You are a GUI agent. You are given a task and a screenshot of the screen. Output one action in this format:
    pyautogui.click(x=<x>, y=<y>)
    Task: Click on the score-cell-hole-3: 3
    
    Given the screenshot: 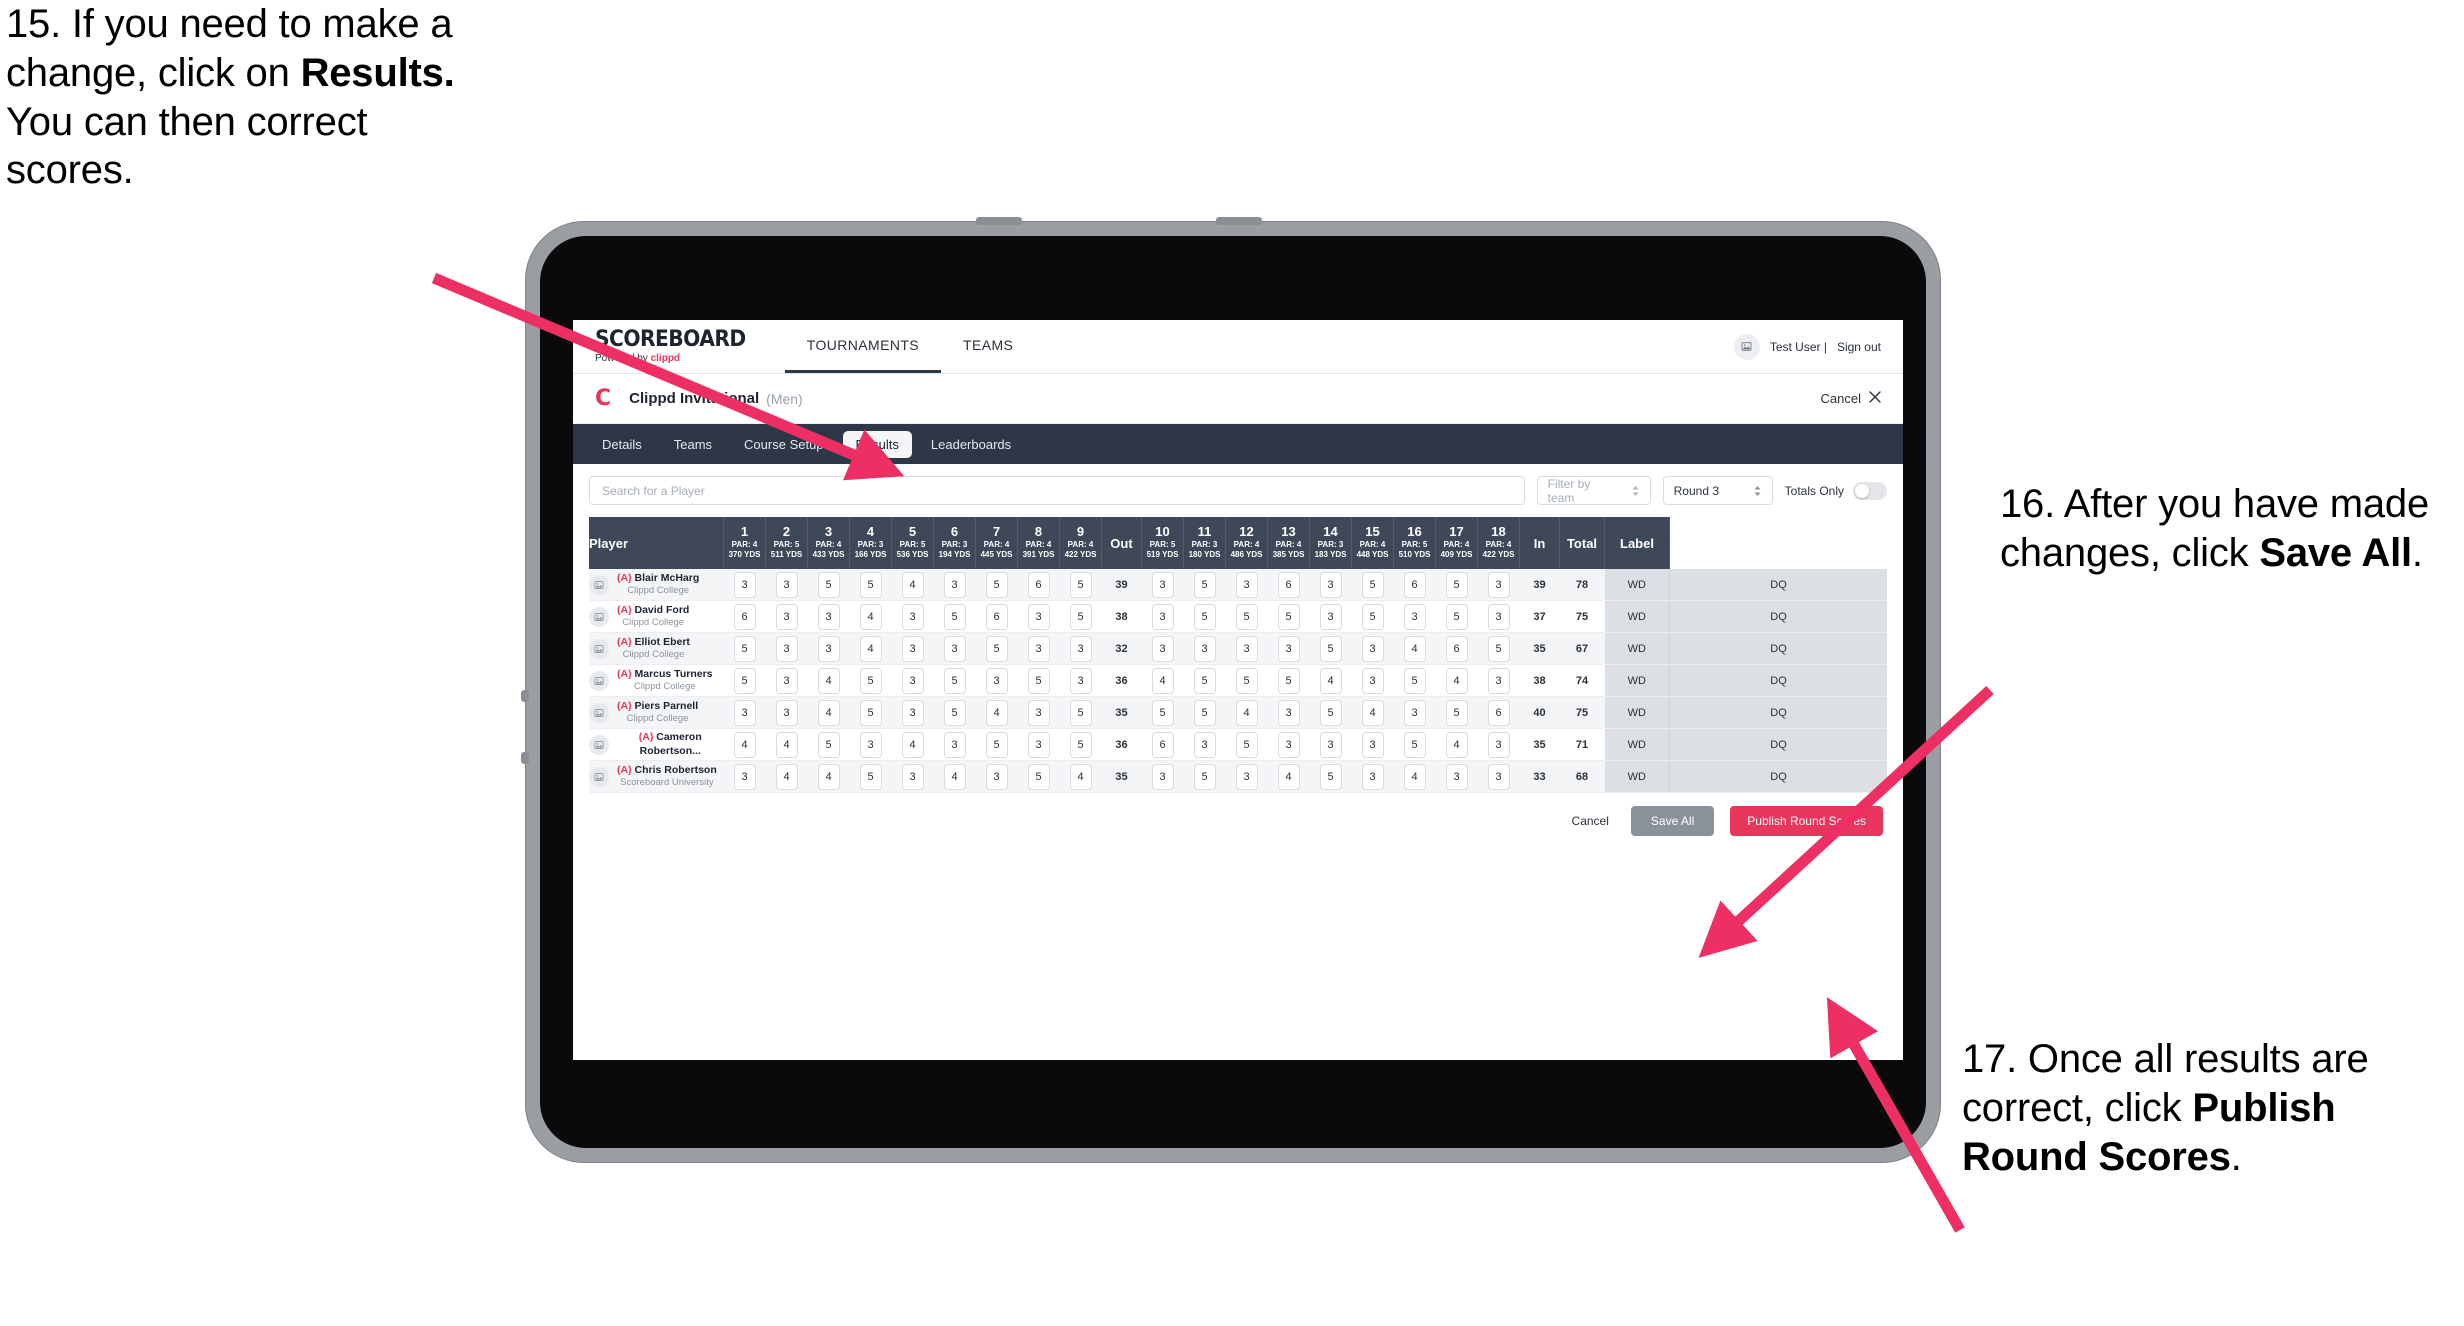 What is the action you would take?
    pyautogui.click(x=828, y=648)
    